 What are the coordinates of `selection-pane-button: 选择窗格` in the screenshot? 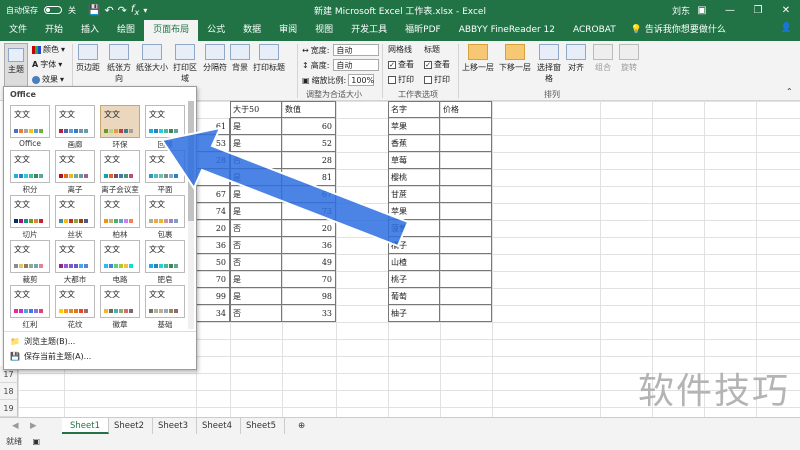 It's located at (549, 64).